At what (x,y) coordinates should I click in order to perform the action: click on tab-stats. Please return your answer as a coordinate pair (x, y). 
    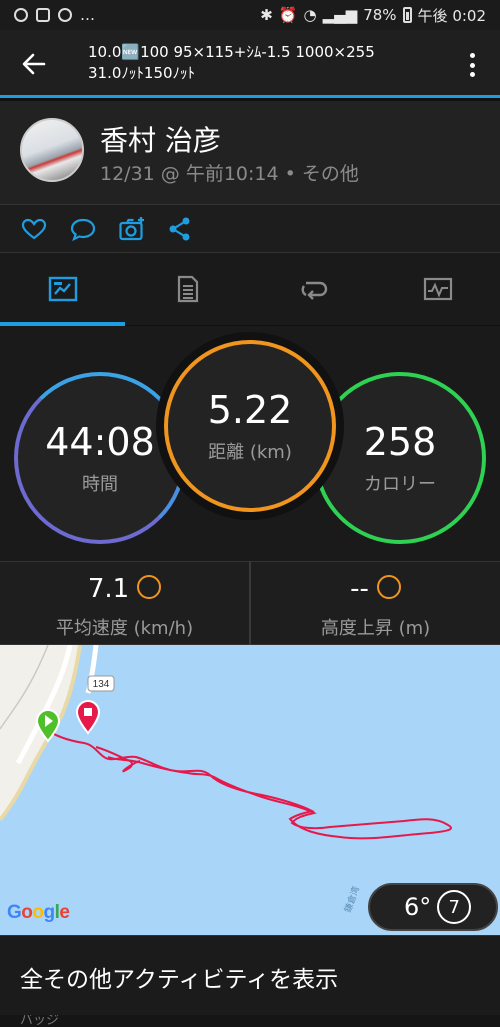
    Looking at the image, I should click on (187, 289).